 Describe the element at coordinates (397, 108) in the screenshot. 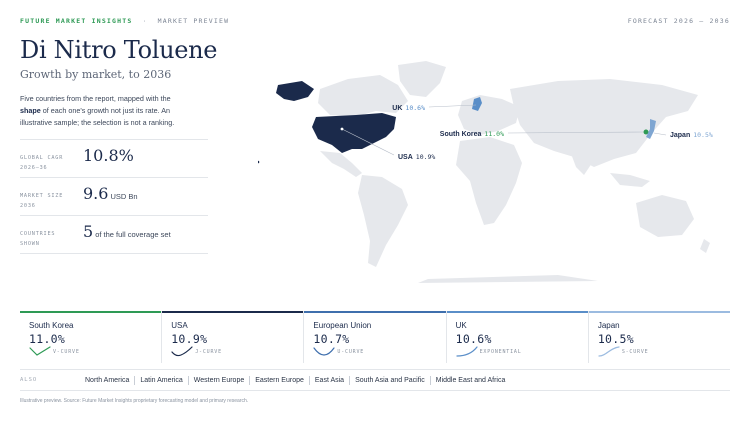

I see `uk-label-name: UK` at that location.